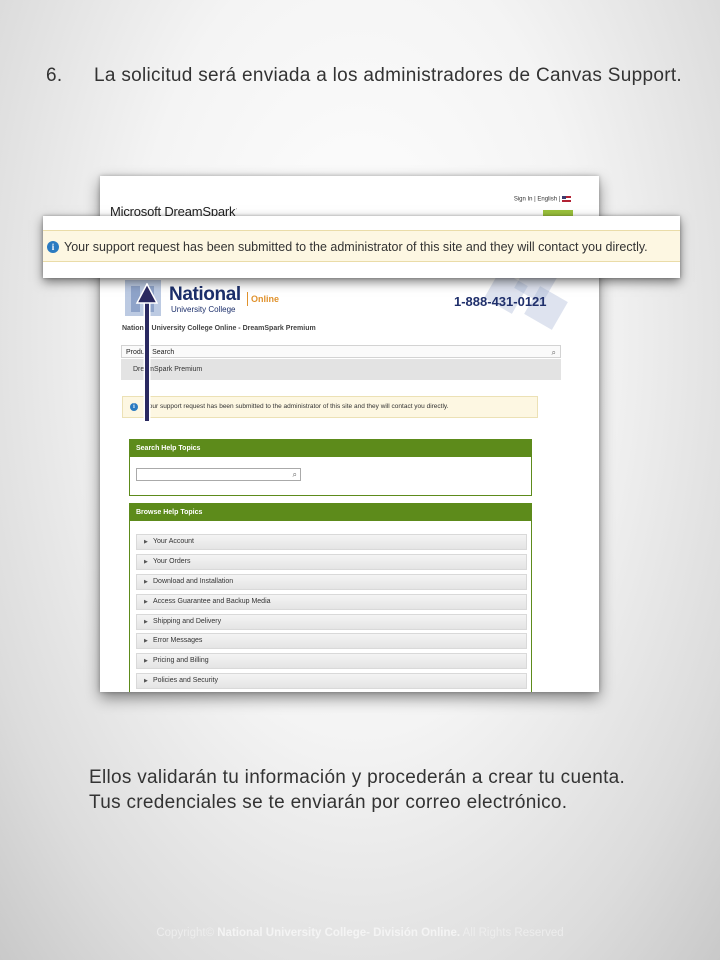 The width and height of the screenshot is (720, 960). I want to click on us-flag-icon, so click(566, 199).